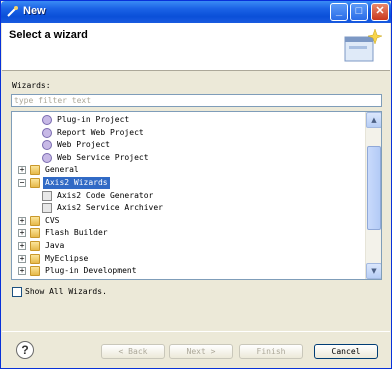 Image resolution: width=392 pixels, height=369 pixels. I want to click on tree-item-label: Plug-in Project, so click(93, 119).